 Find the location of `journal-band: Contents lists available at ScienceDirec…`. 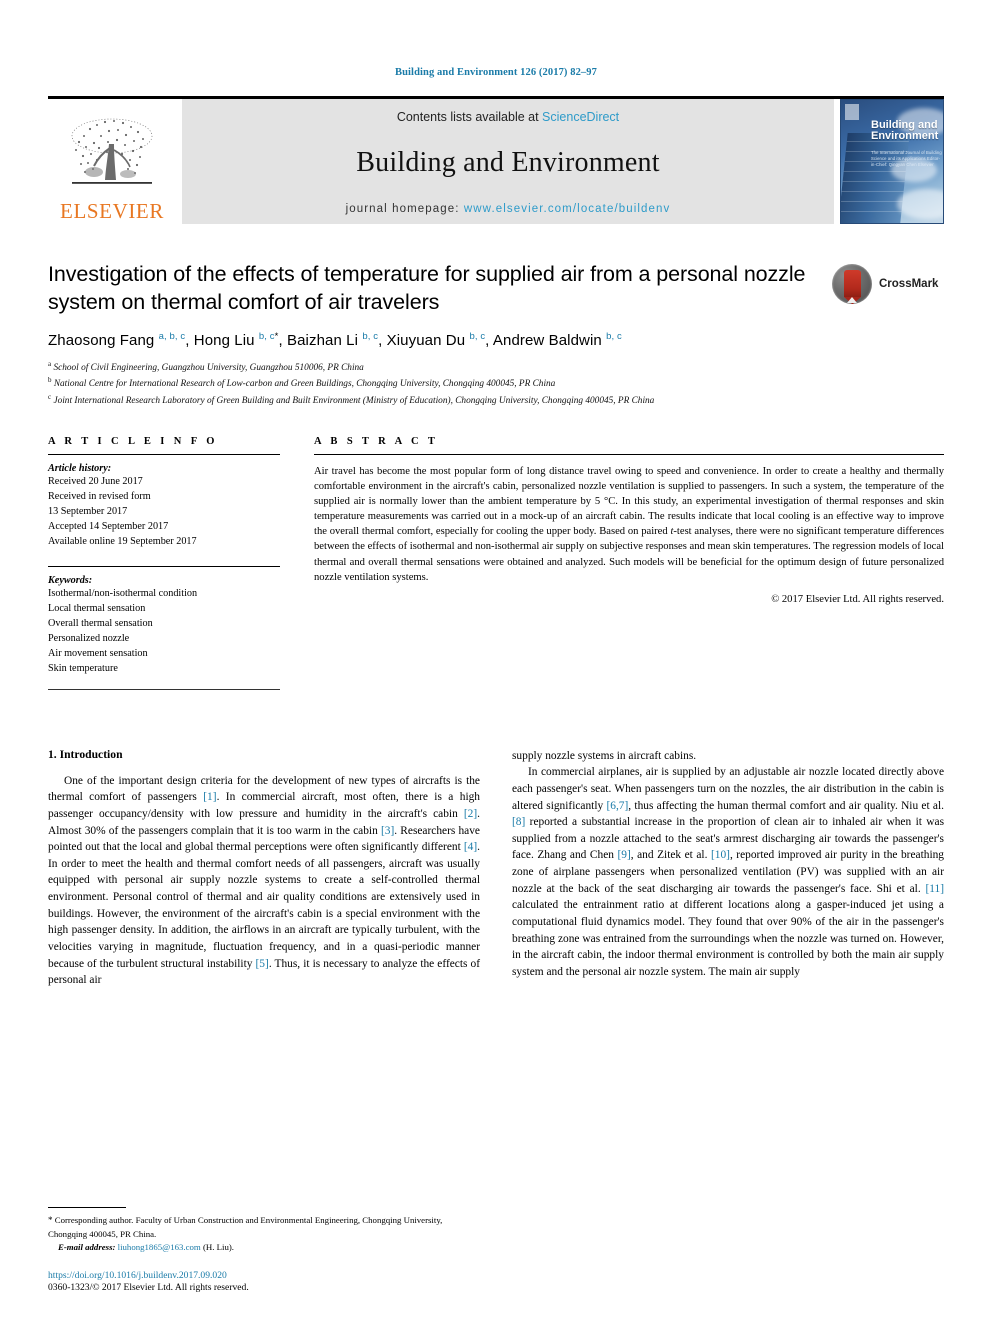

journal-band: Contents lists available at ScienceDirec… is located at coordinates (508, 161).